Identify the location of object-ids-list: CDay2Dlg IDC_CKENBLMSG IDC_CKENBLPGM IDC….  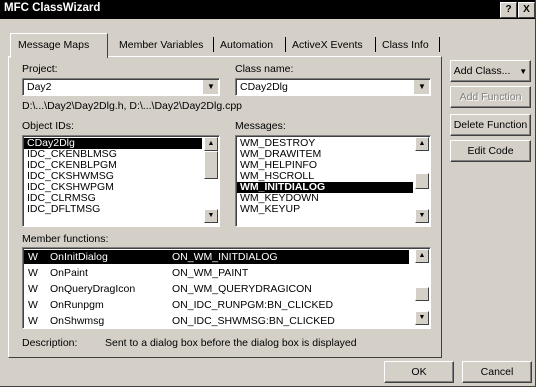
(121, 181).